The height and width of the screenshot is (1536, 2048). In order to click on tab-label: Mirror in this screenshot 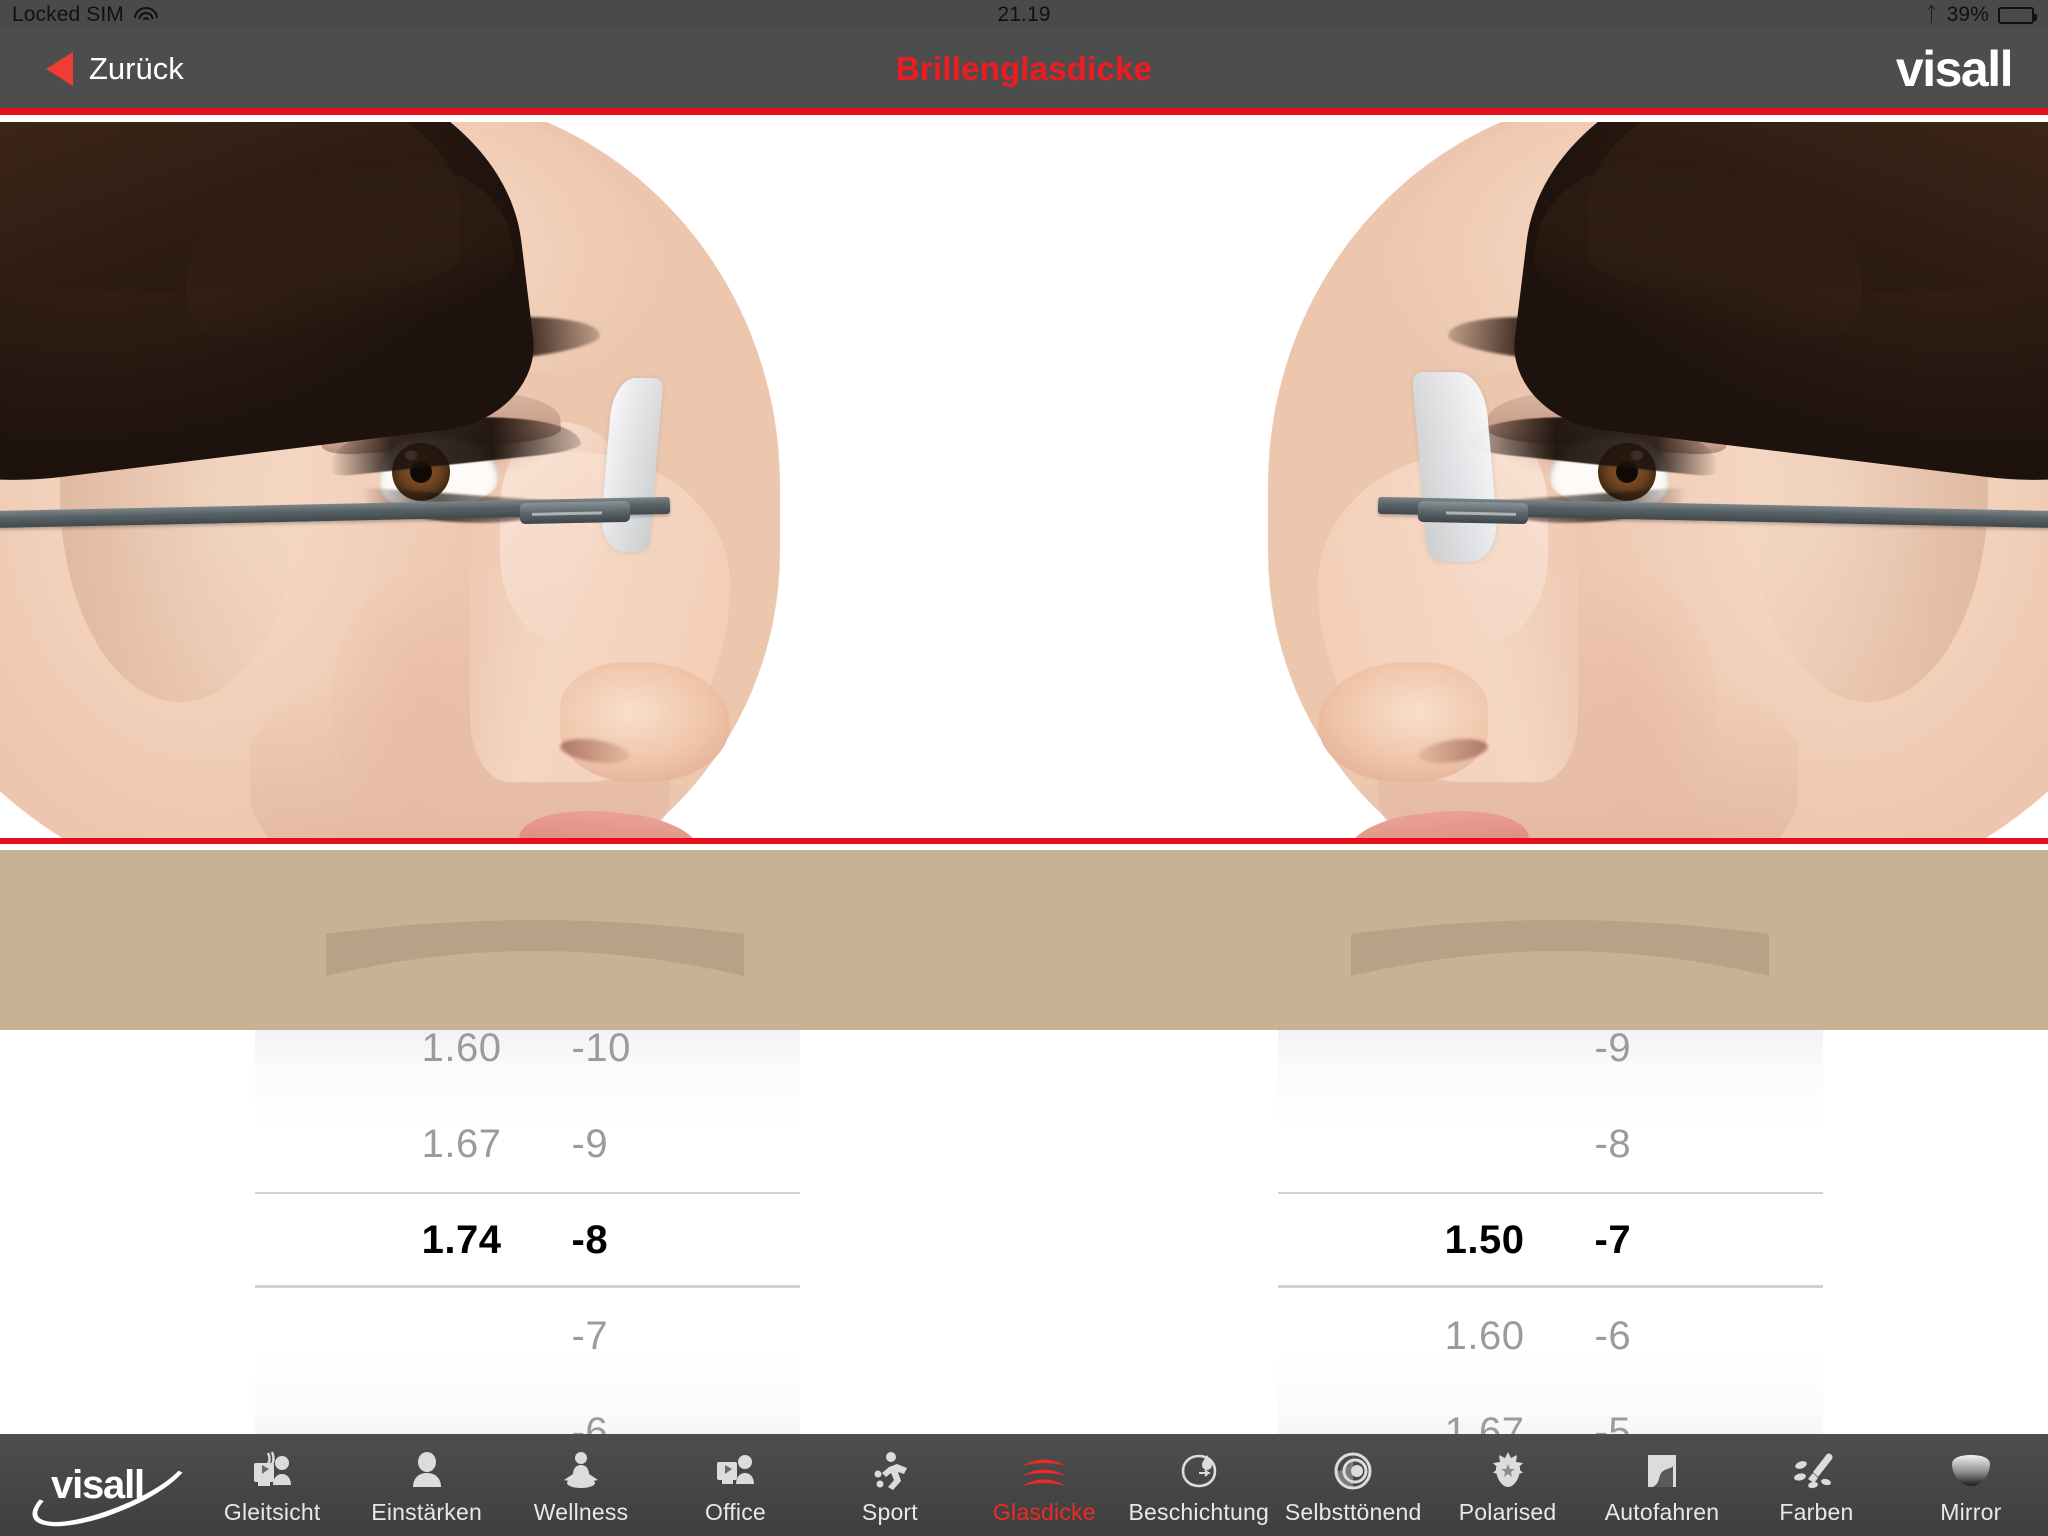, I will do `click(1971, 1512)`.